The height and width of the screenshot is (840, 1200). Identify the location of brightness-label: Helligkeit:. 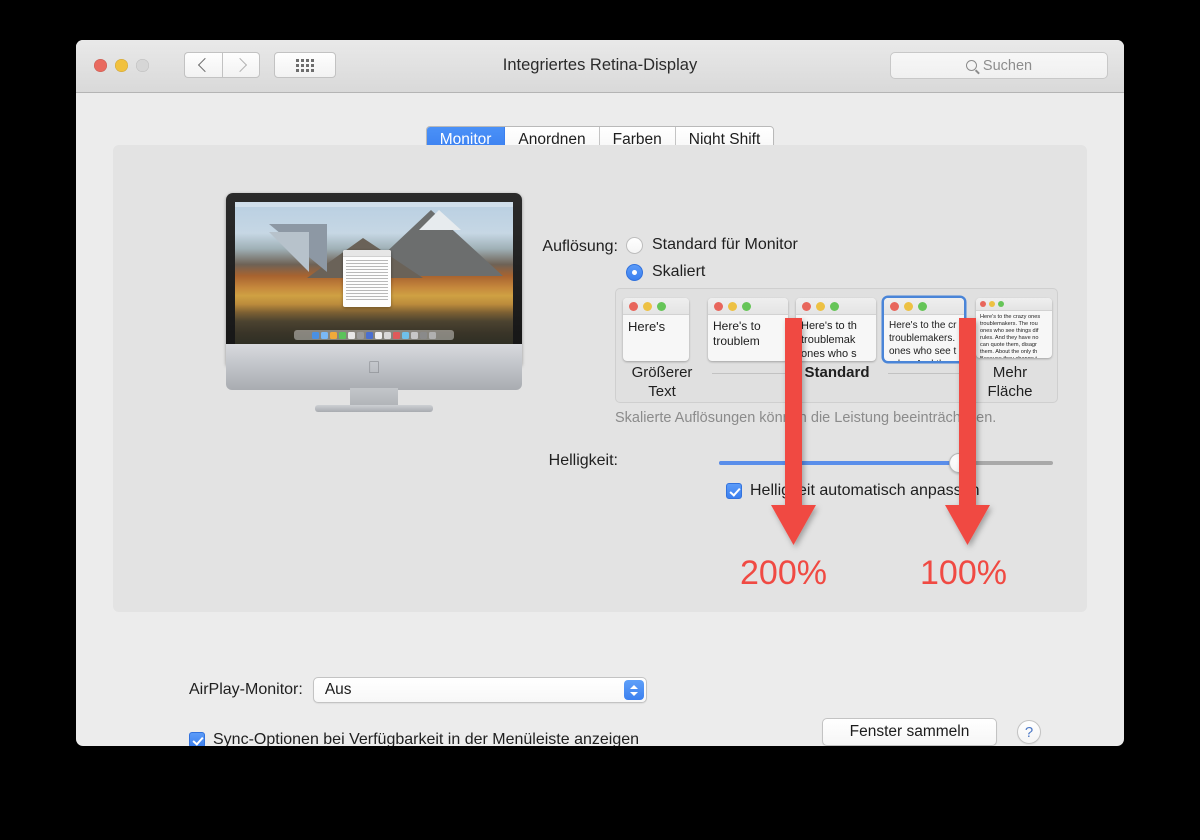
(583, 460).